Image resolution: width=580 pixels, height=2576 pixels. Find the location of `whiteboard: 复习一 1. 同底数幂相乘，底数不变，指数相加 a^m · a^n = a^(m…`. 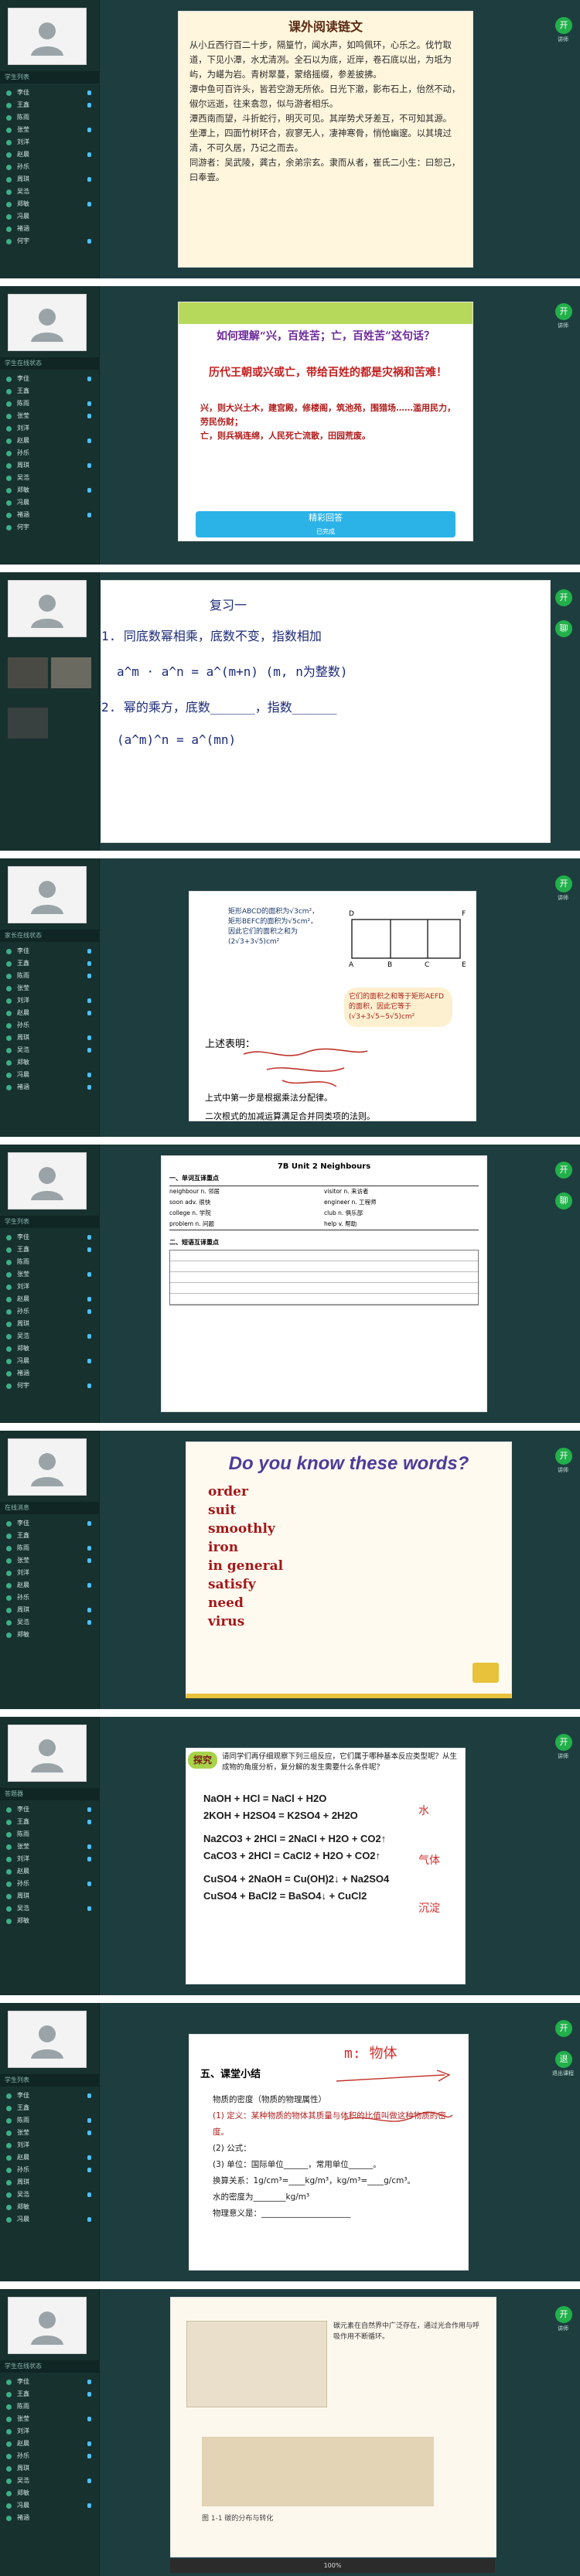

whiteboard: 复习一 1. 同底数幂相乘，底数不变，指数相加 a^m · a^n = a^(m… is located at coordinates (326, 712).